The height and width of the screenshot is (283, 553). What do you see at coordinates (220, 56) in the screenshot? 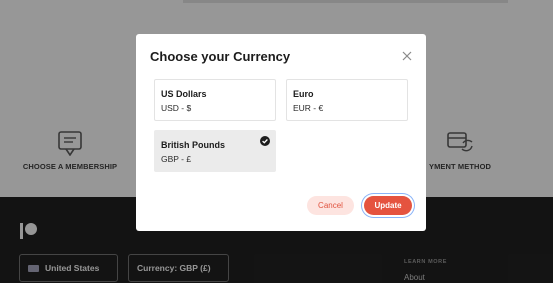
I see `dialog-title: Choose your Currency` at bounding box center [220, 56].